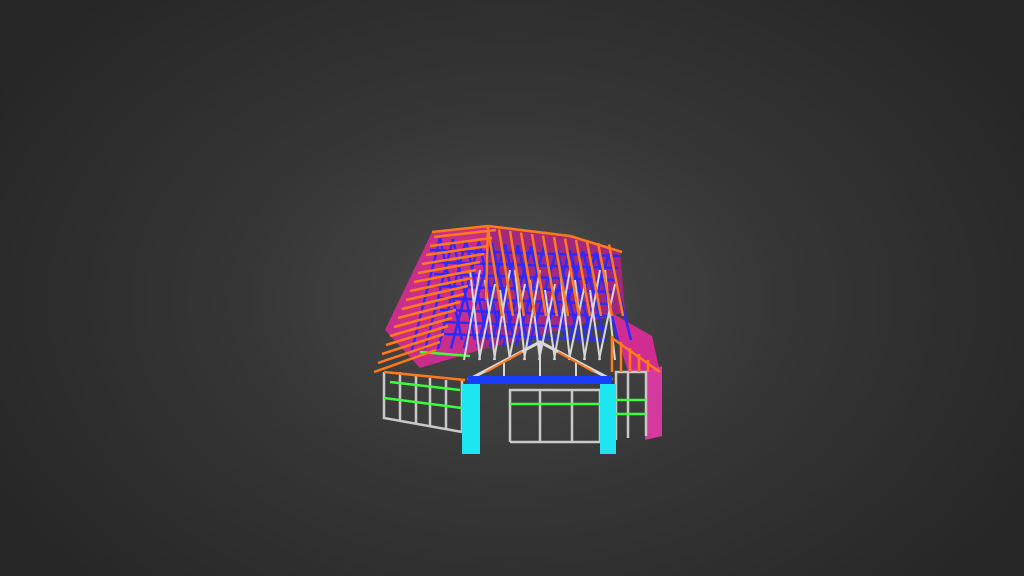  Describe the element at coordinates (555, 415) in the screenshot. I see `garage-opening-frame` at that location.